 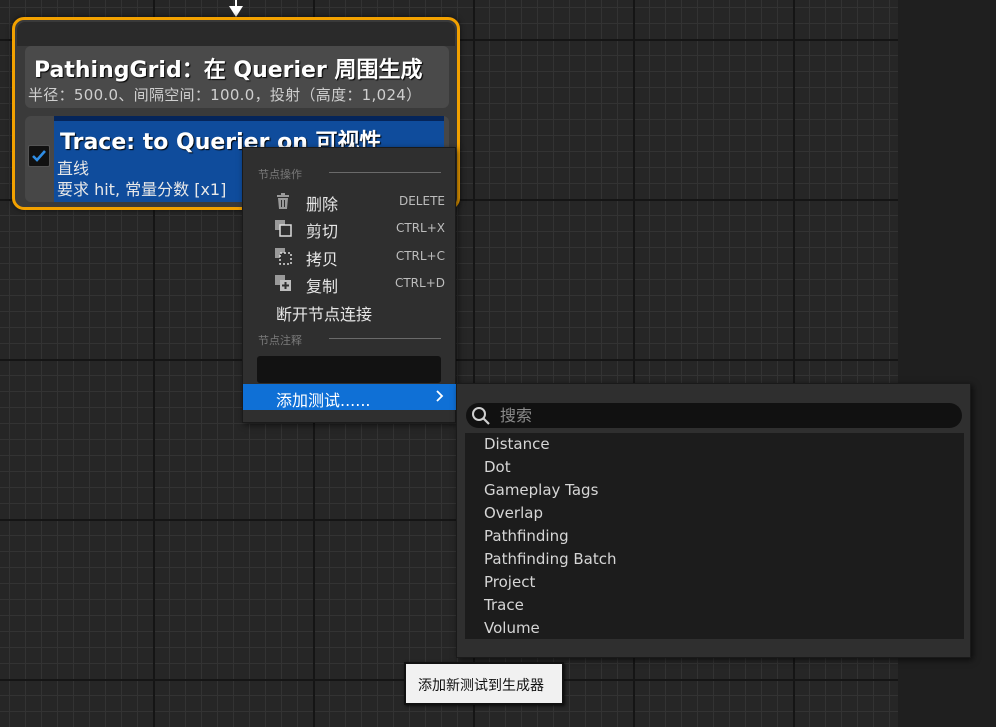 I want to click on list-item-project: Project, so click(x=509, y=582).